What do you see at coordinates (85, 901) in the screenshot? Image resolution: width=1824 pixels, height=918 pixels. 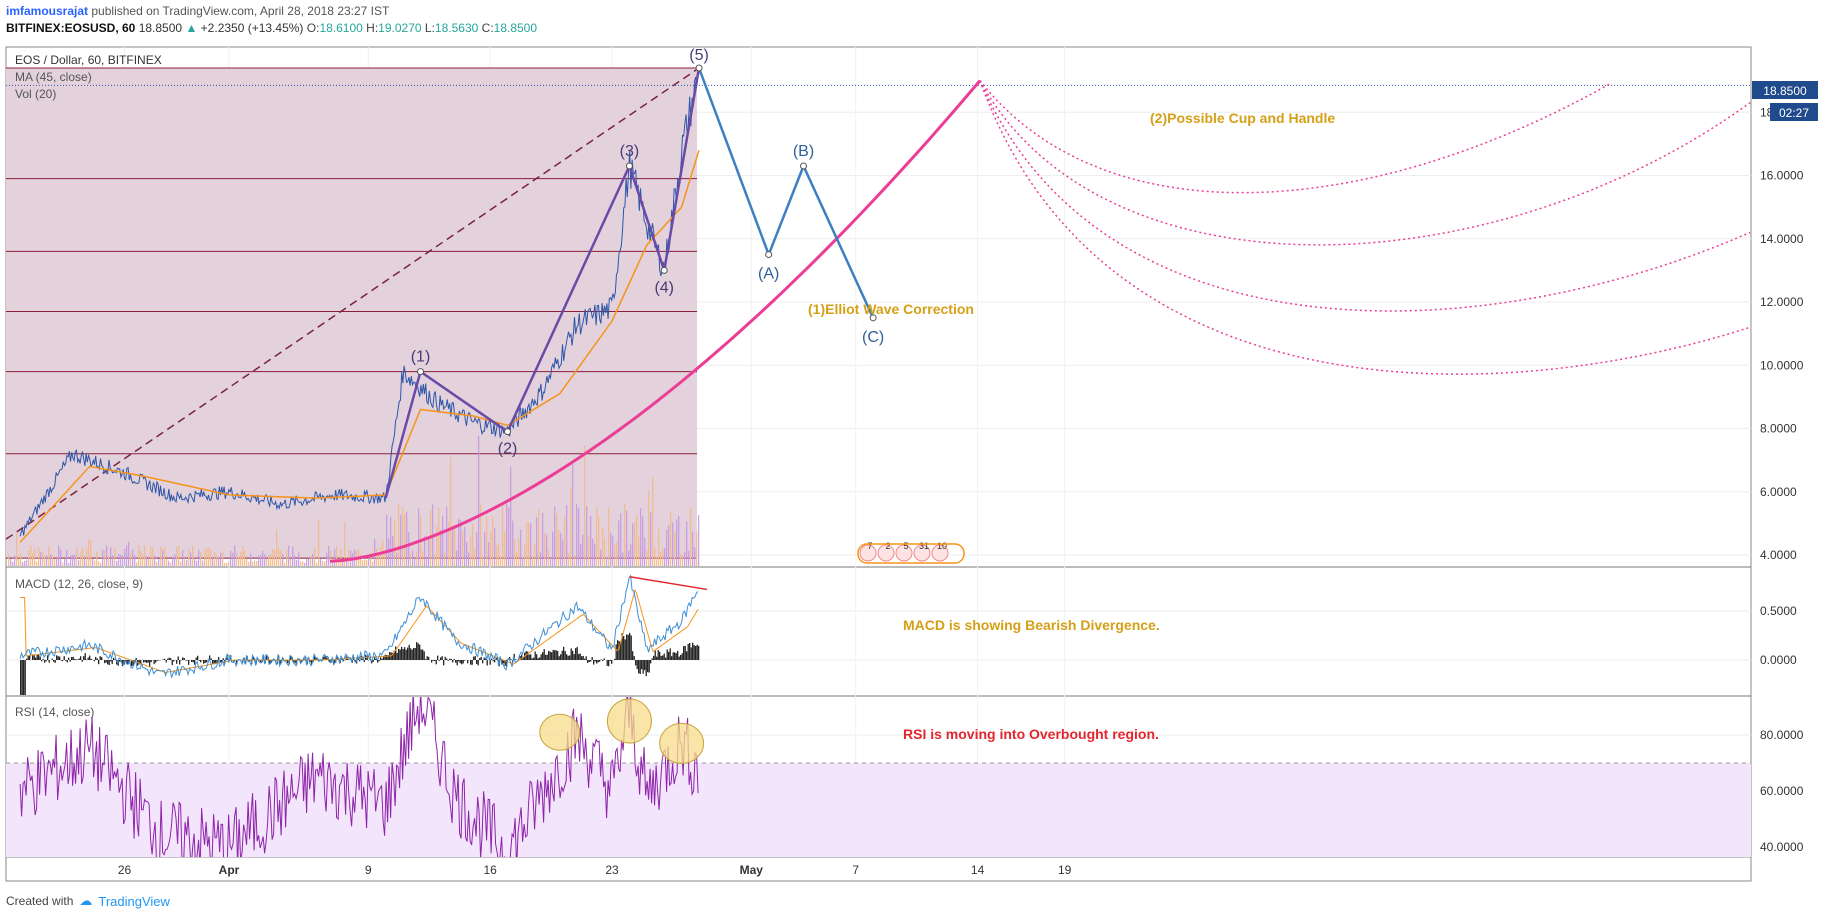 I see `tradingview-cloud-icon: ☁` at bounding box center [85, 901].